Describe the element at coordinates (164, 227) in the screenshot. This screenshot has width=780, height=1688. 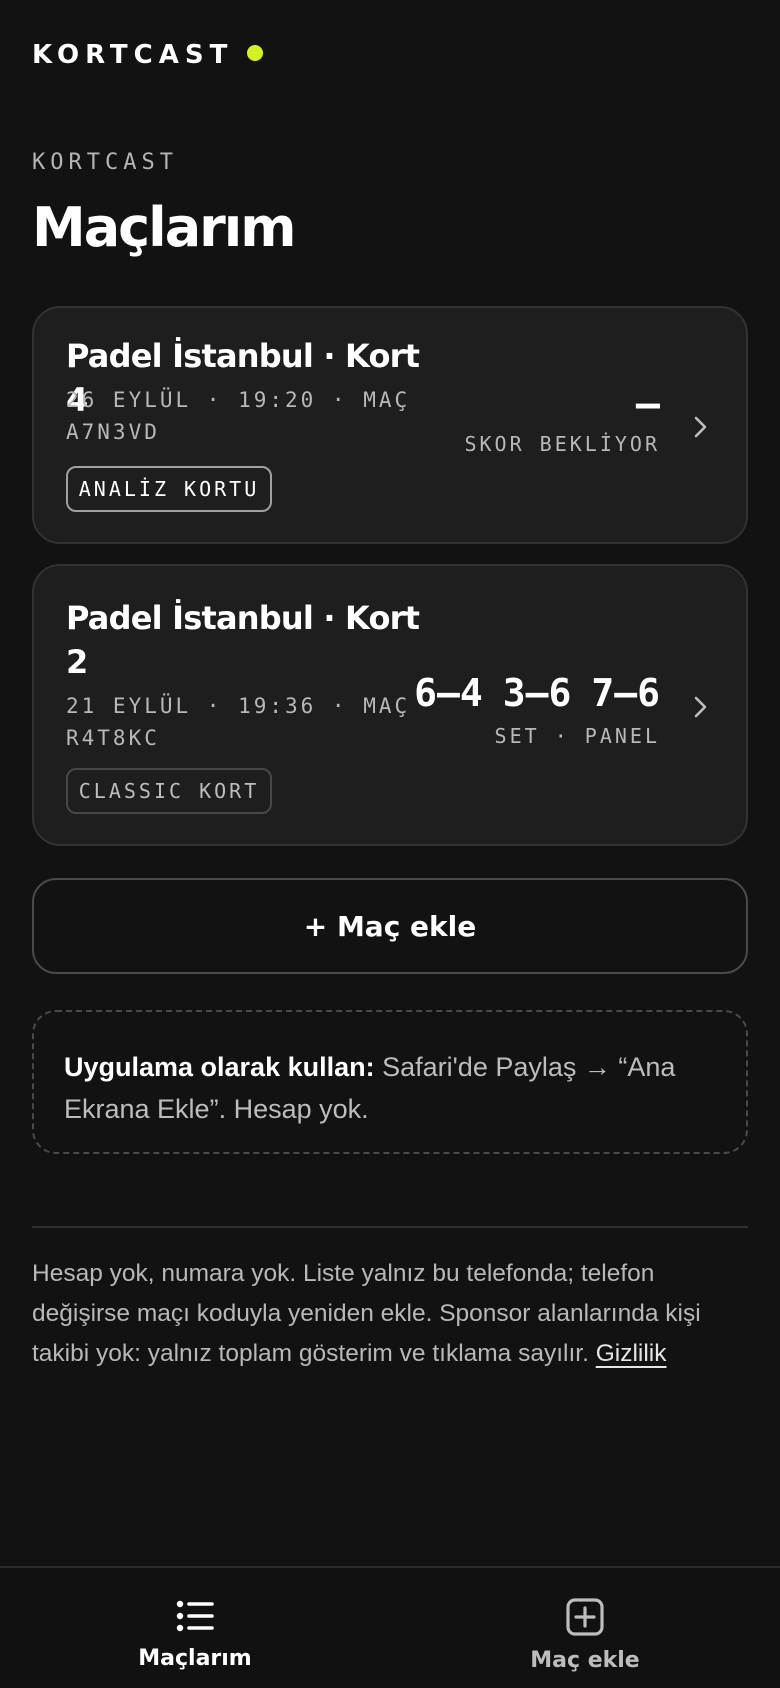
I see `page-title: Maçlarım` at that location.